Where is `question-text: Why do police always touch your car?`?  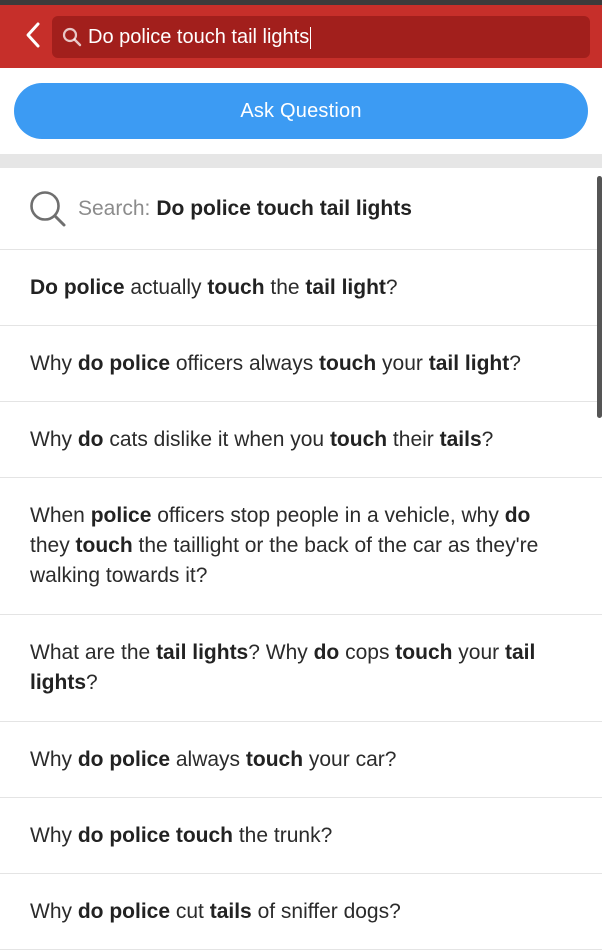 question-text: Why do police always touch your car? is located at coordinates (213, 760).